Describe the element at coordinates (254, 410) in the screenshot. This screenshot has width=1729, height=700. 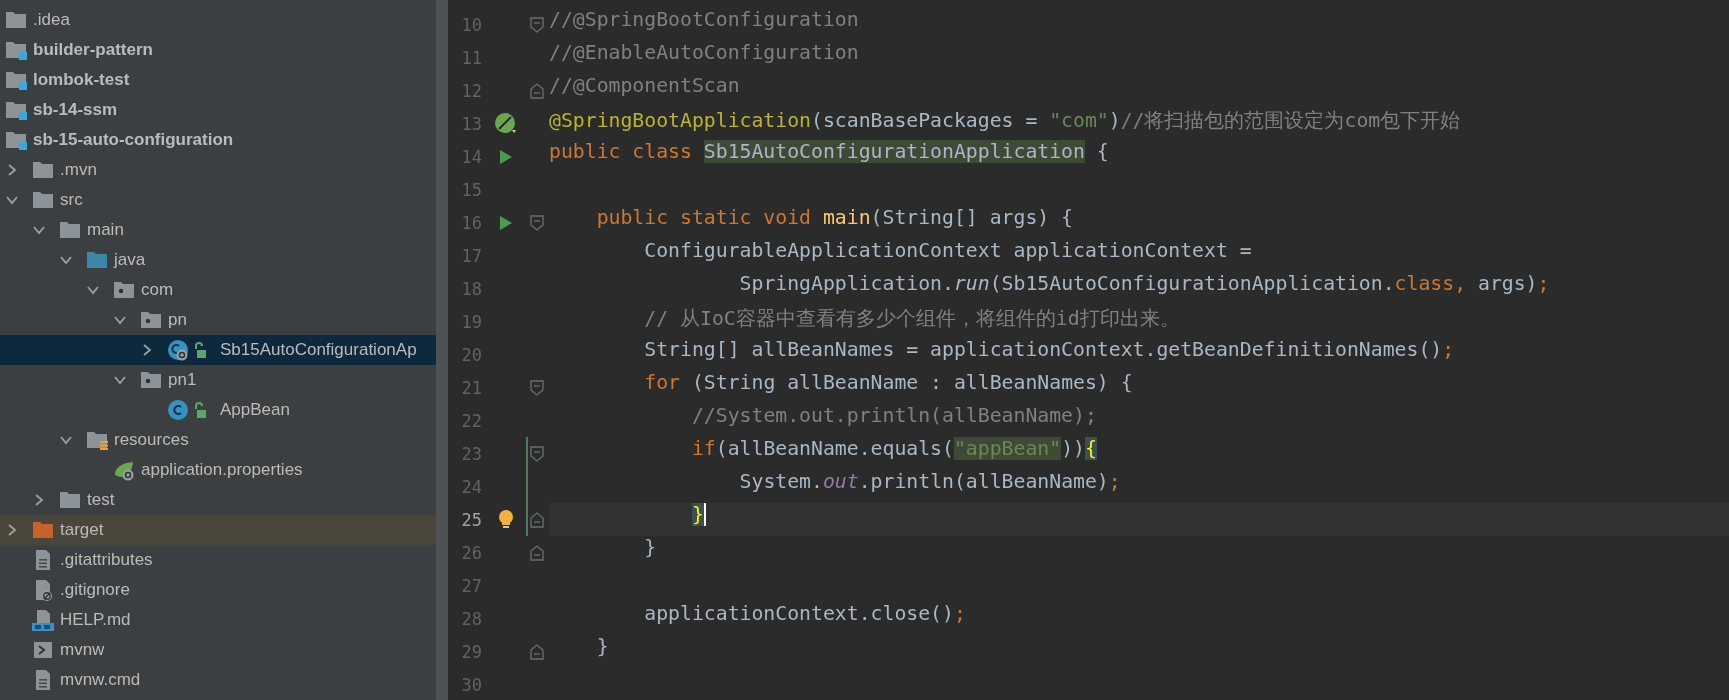
I see `tree-item-label: AppBean` at that location.